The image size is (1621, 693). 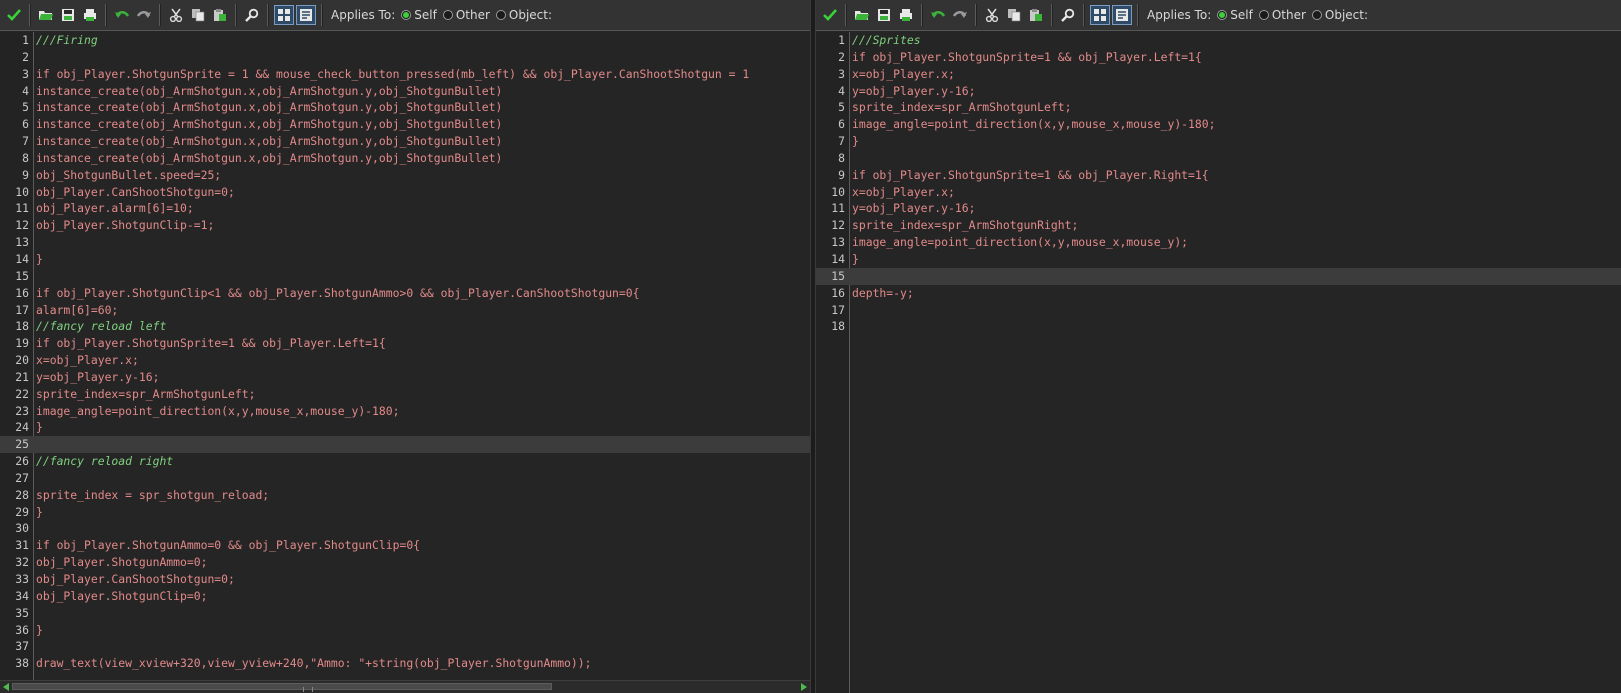 What do you see at coordinates (405, 208) in the screenshot?
I see `code-line: 11 obj_Player.alarm[6]=10;` at bounding box center [405, 208].